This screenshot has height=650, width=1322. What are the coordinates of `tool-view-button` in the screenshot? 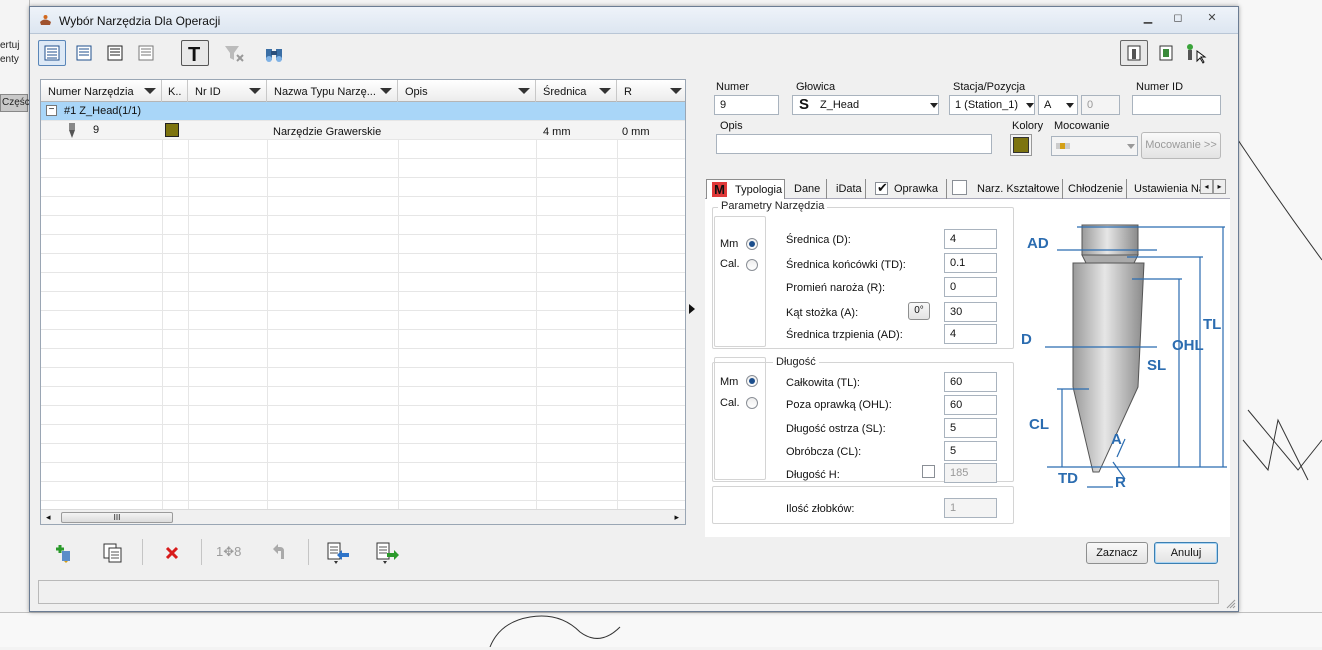 It's located at (1134, 53).